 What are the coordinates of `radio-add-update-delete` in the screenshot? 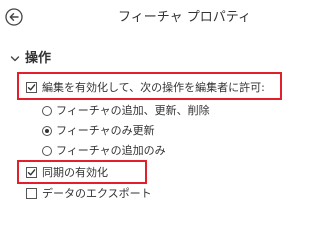 It's located at (47, 110).